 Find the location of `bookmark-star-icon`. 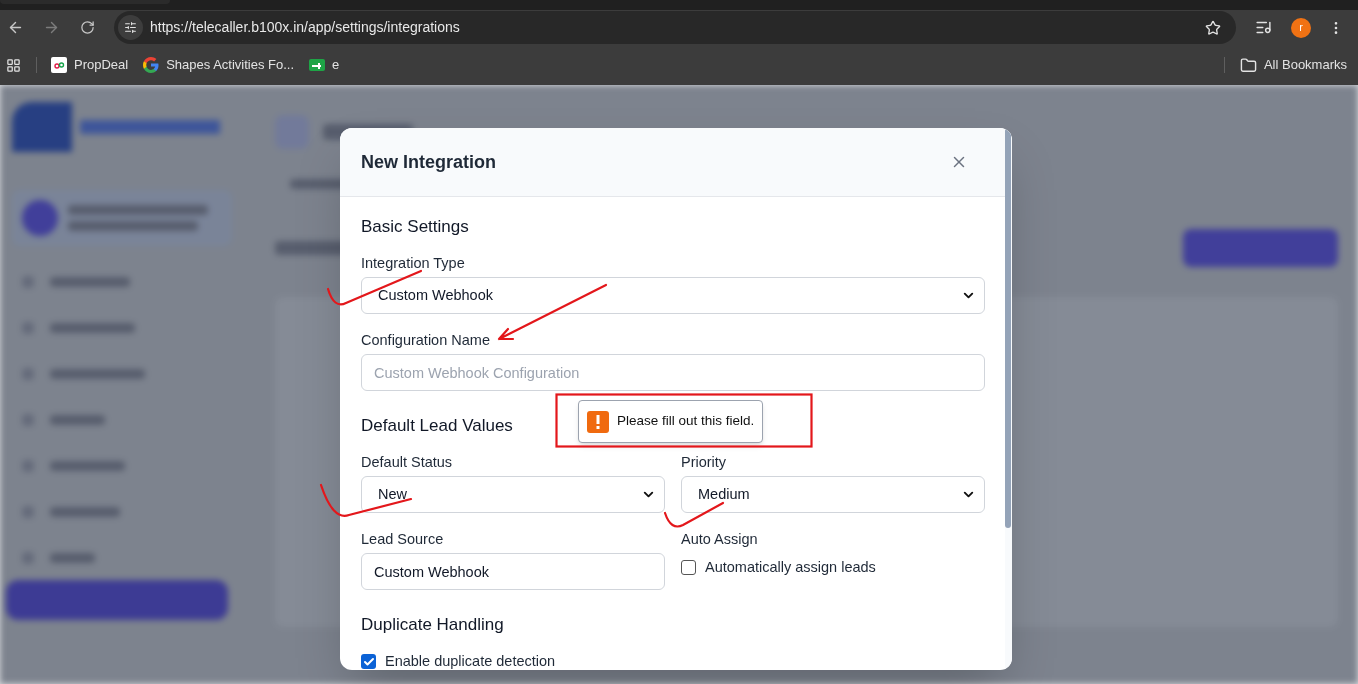

bookmark-star-icon is located at coordinates (1213, 27).